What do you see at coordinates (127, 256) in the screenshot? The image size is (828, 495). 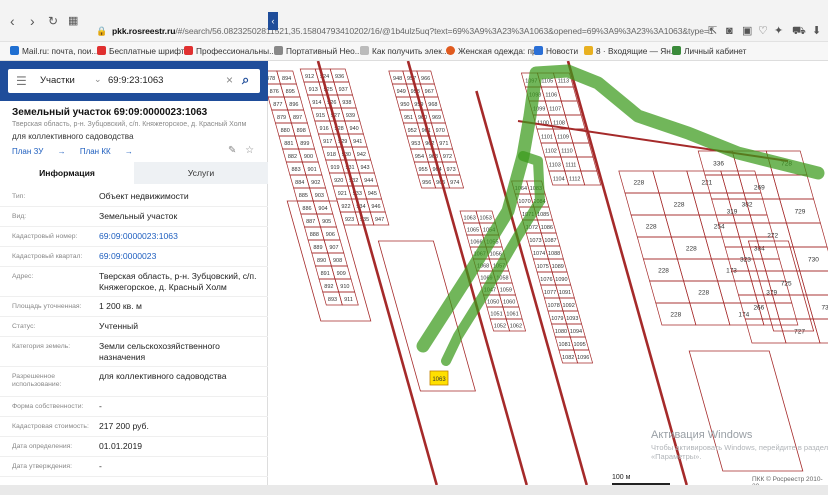 I see `attribute-value: 69:09:0000023` at bounding box center [127, 256].